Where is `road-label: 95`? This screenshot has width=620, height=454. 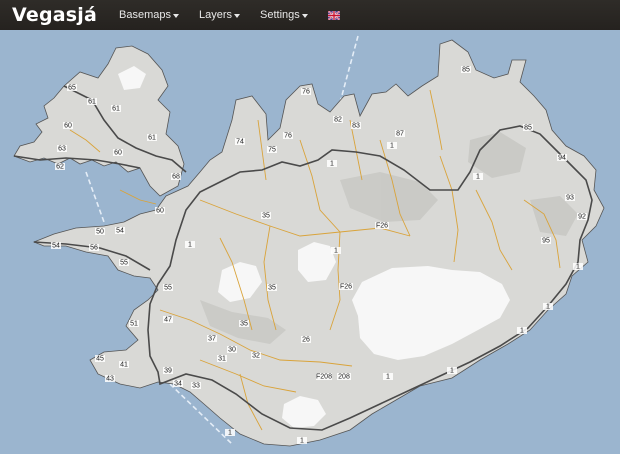 road-label: 95 is located at coordinates (546, 241).